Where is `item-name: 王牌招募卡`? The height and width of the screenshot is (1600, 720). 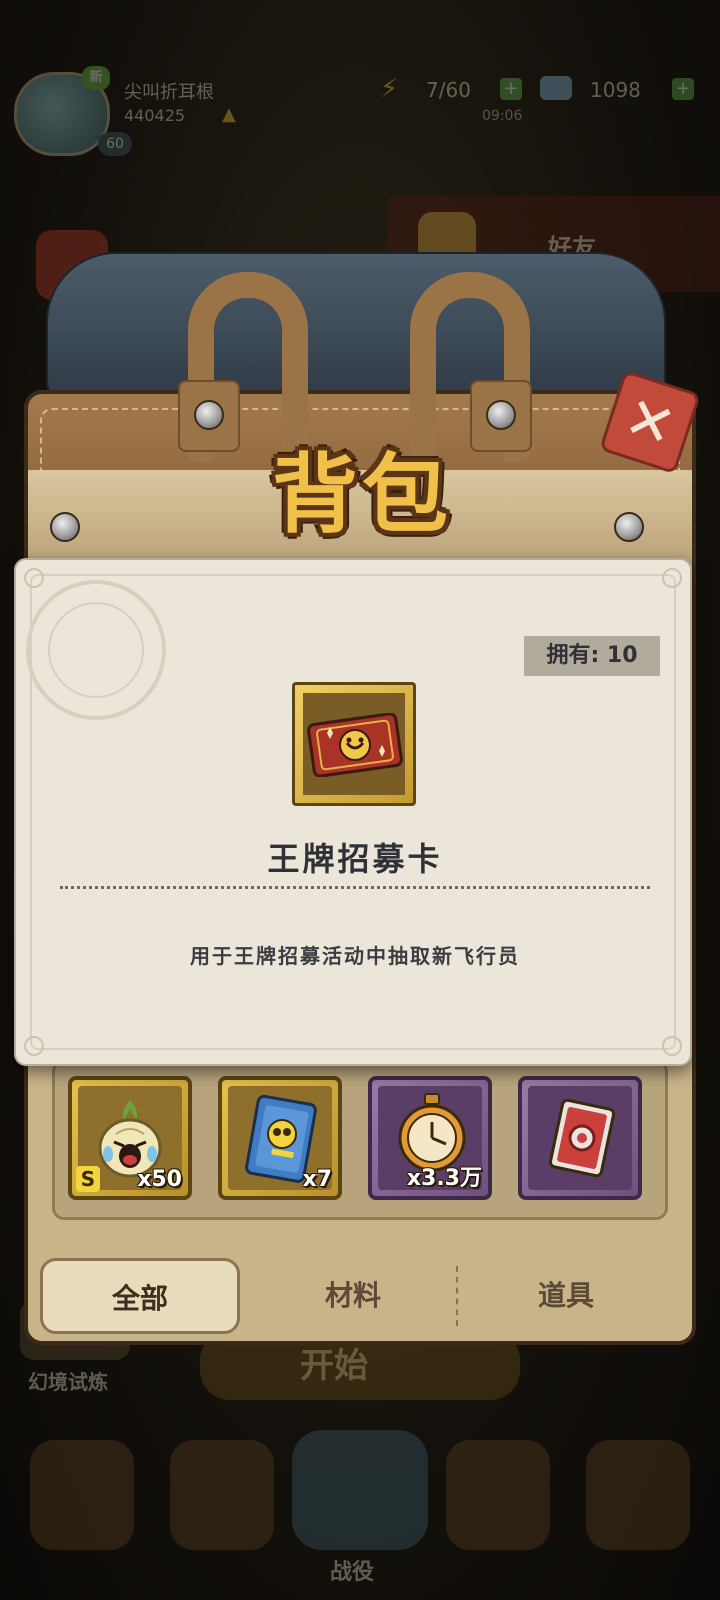
item-name: 王牌招募卡 is located at coordinates (355, 859).